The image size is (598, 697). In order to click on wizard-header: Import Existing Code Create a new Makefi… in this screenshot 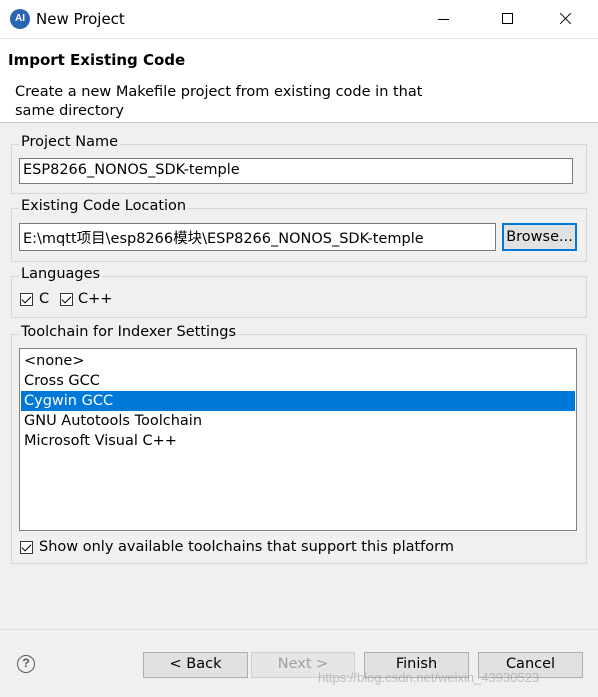, I will do `click(299, 81)`.